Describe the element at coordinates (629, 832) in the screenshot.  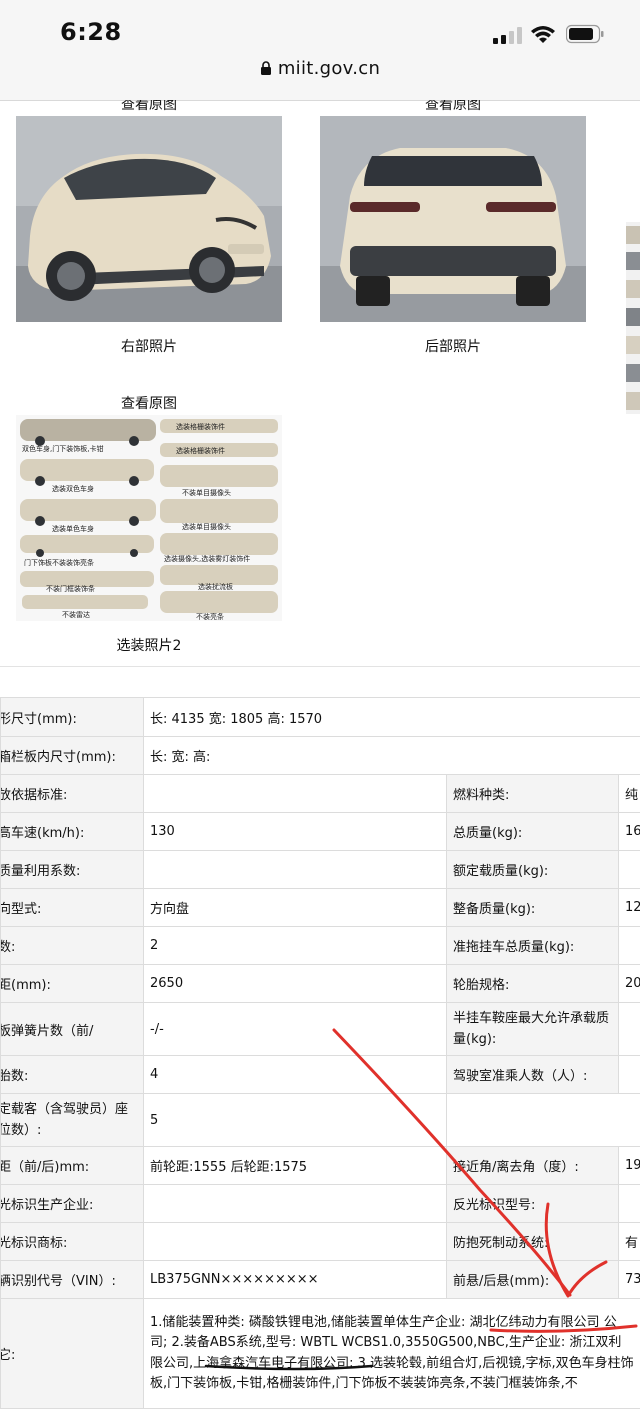
I see `spec-value: 16` at that location.